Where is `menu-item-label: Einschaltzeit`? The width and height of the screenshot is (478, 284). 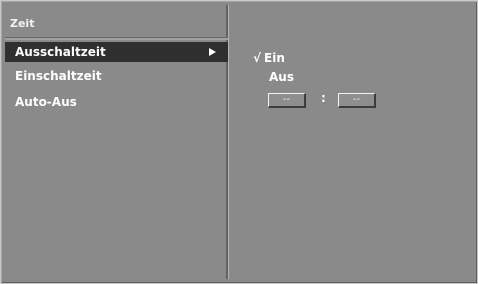
menu-item-label: Einschaltzeit is located at coordinates (58, 76).